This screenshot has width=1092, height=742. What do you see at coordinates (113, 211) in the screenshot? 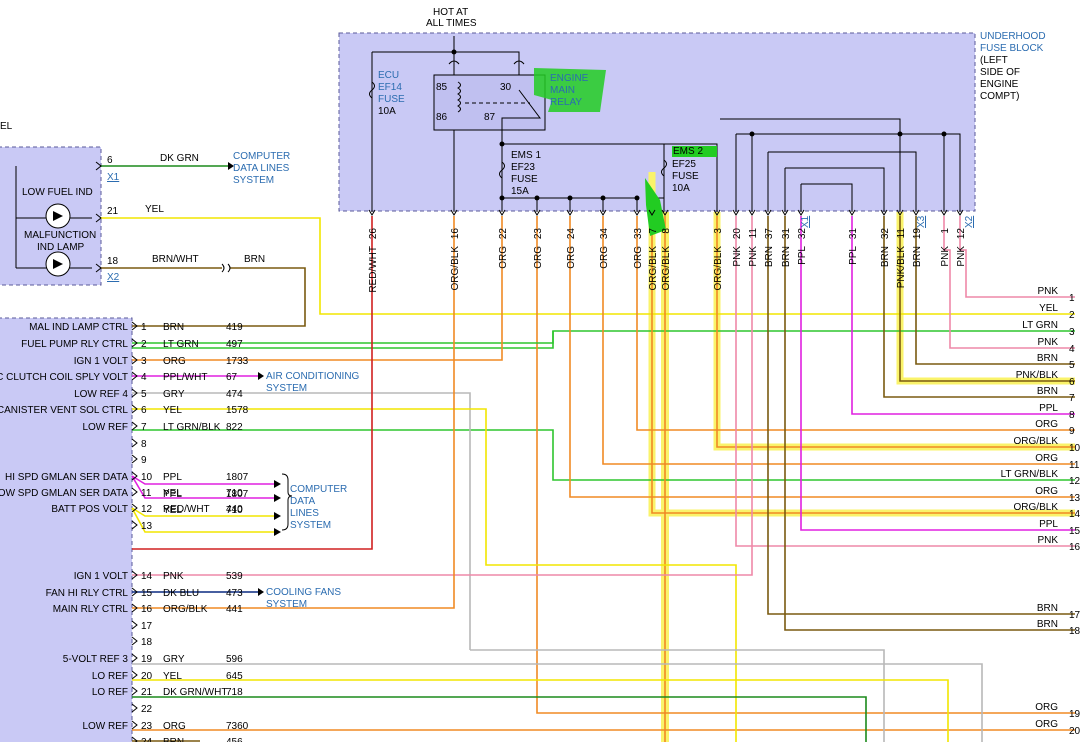
I see `lamp-pin-21: 21` at bounding box center [113, 211].